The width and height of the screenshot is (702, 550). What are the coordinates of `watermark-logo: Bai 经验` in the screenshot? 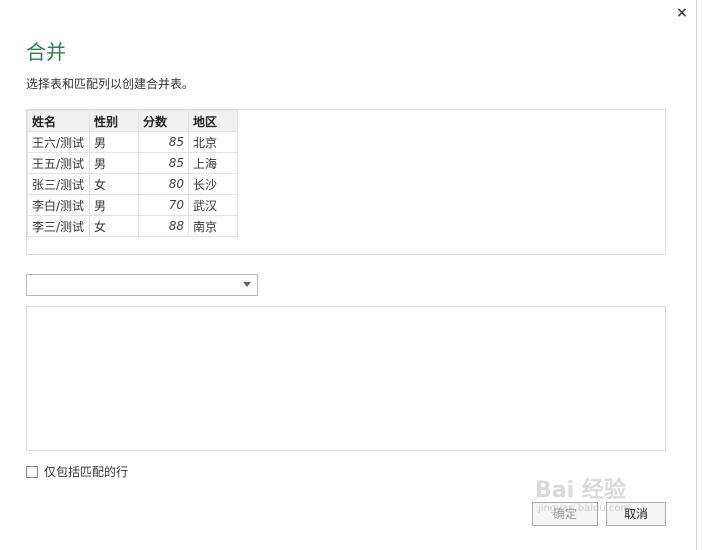 It's located at (580, 490).